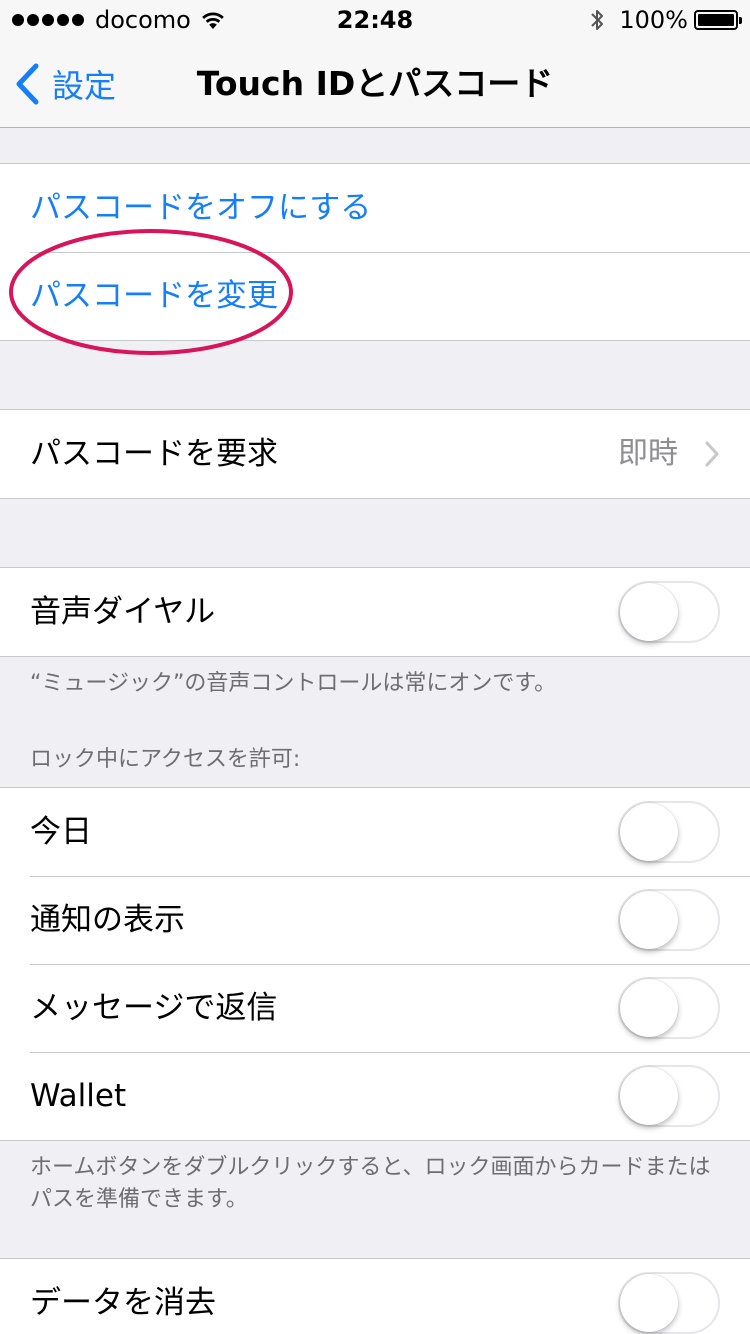  What do you see at coordinates (375, 296) in the screenshot?
I see `change-passcode-row: パスコードを変更` at bounding box center [375, 296].